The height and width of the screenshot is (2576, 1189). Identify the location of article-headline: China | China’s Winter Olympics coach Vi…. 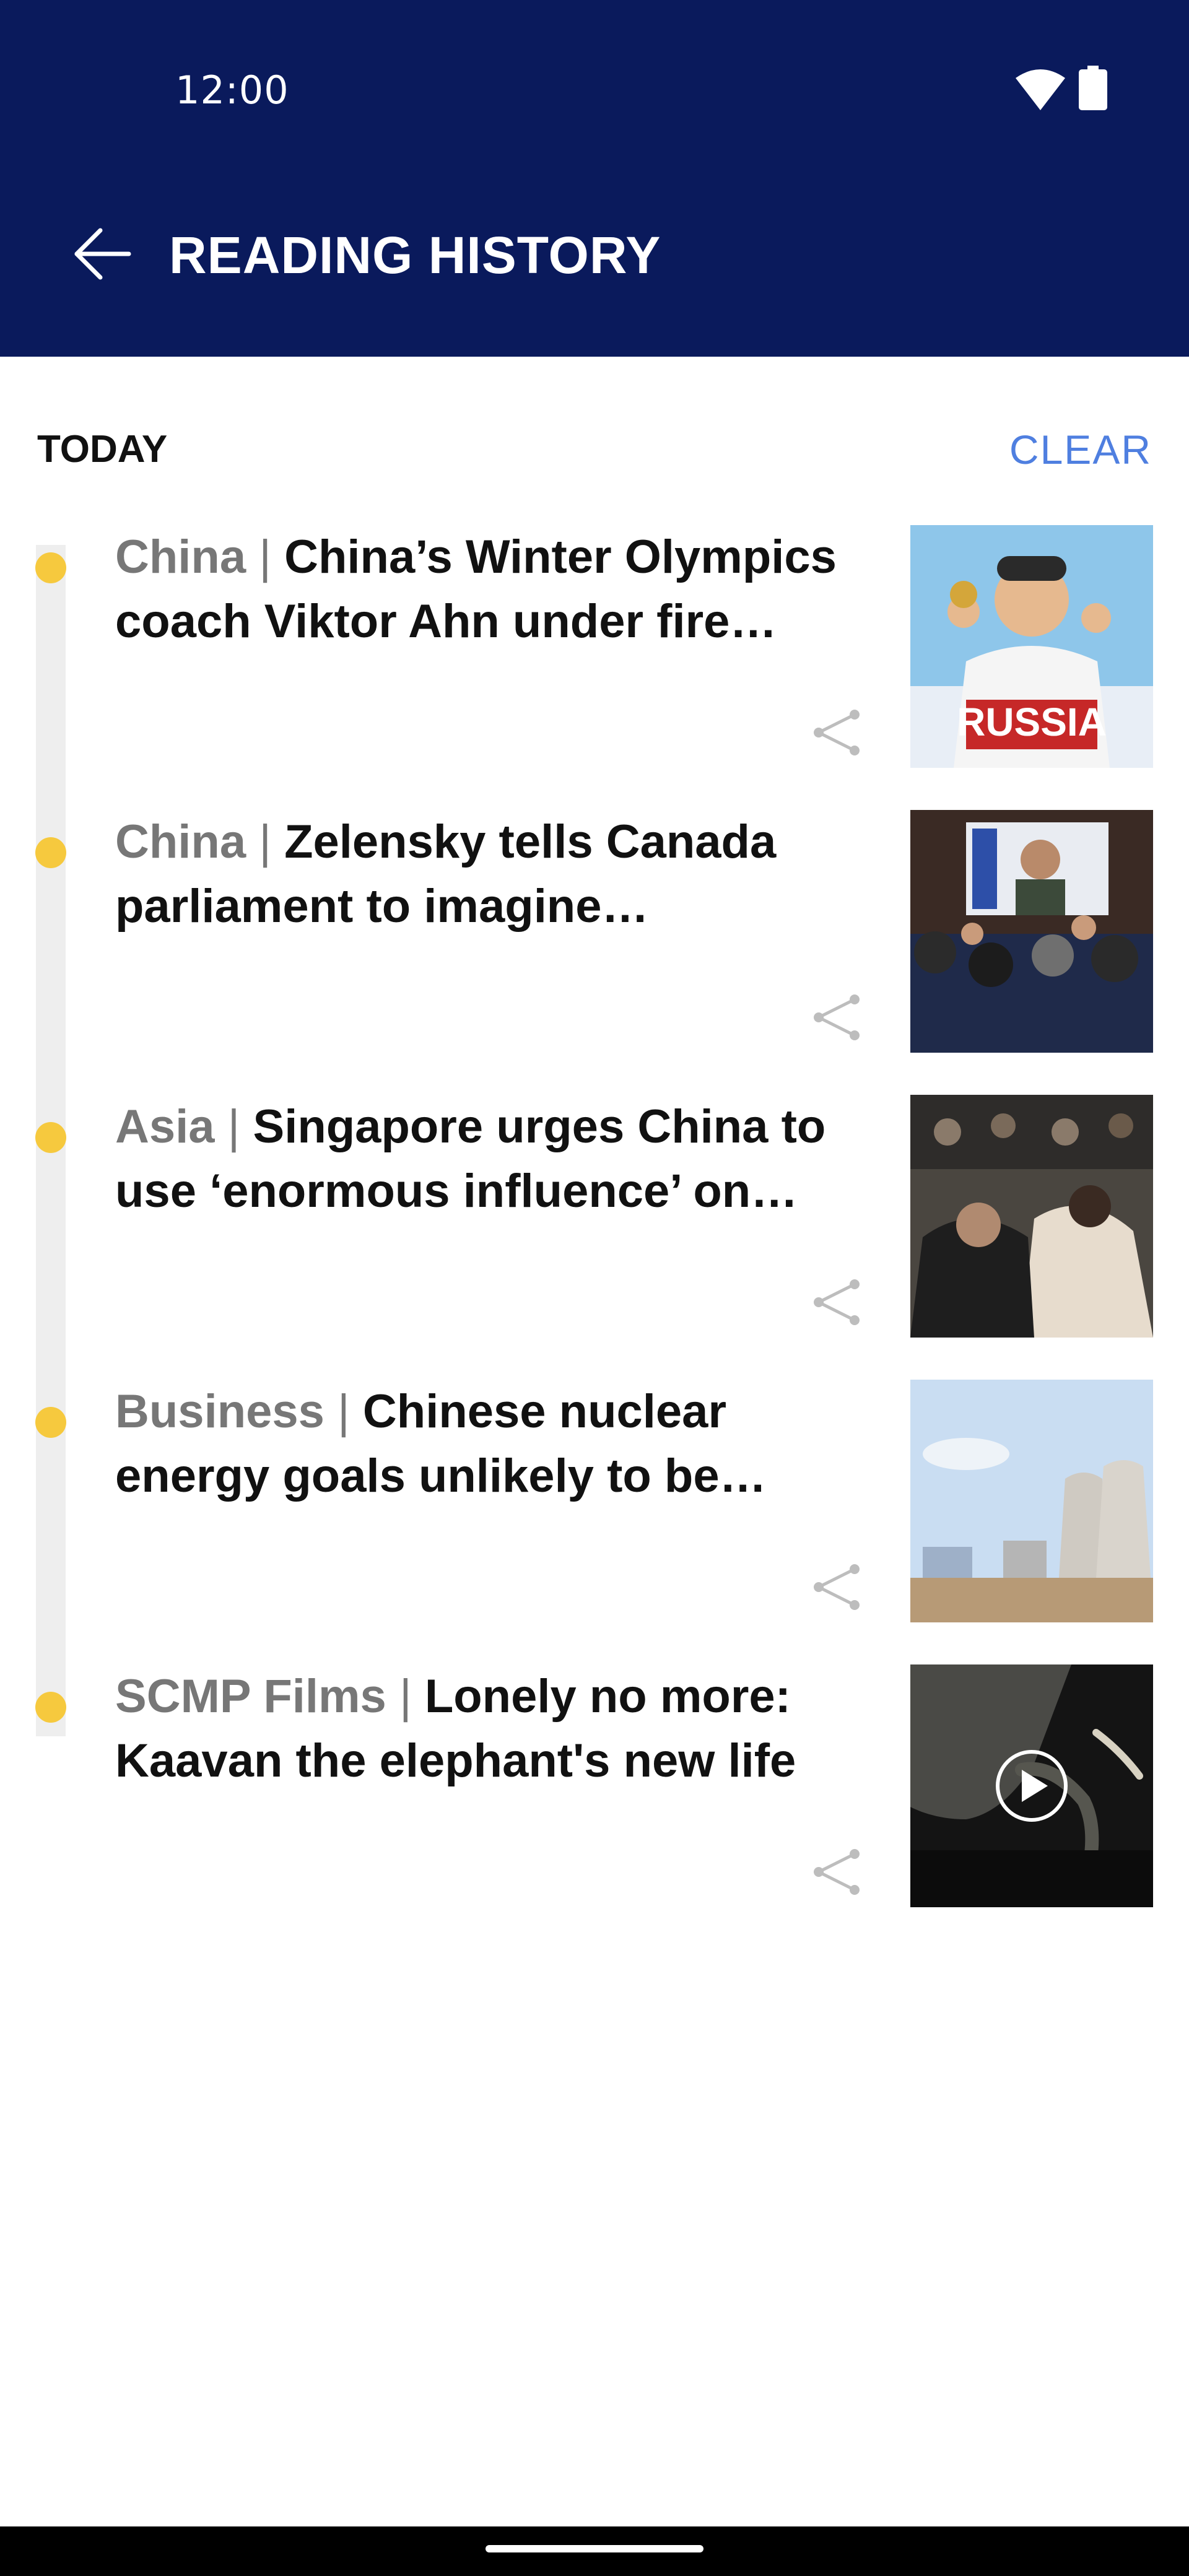
(490, 593).